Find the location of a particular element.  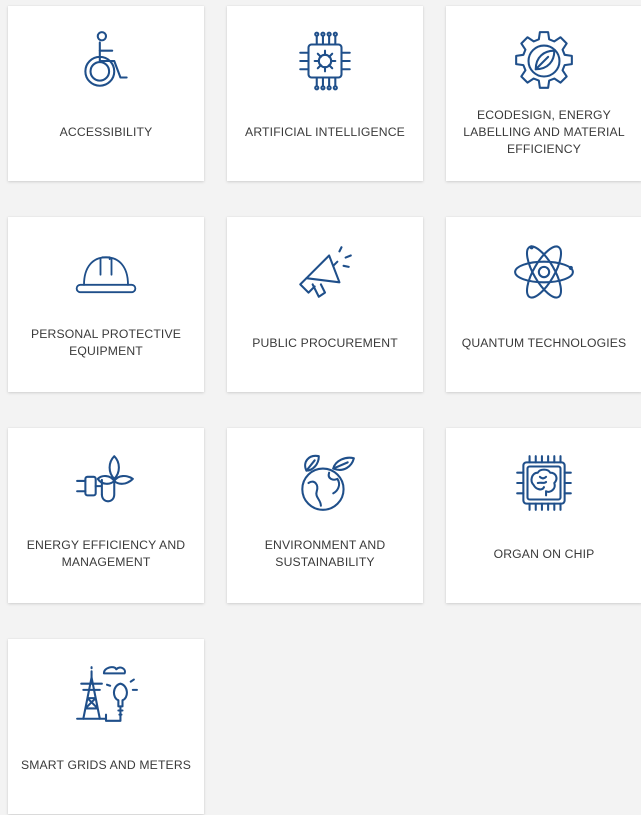

topic-label: SMART GRIDS AND METERS is located at coordinates (106, 764).